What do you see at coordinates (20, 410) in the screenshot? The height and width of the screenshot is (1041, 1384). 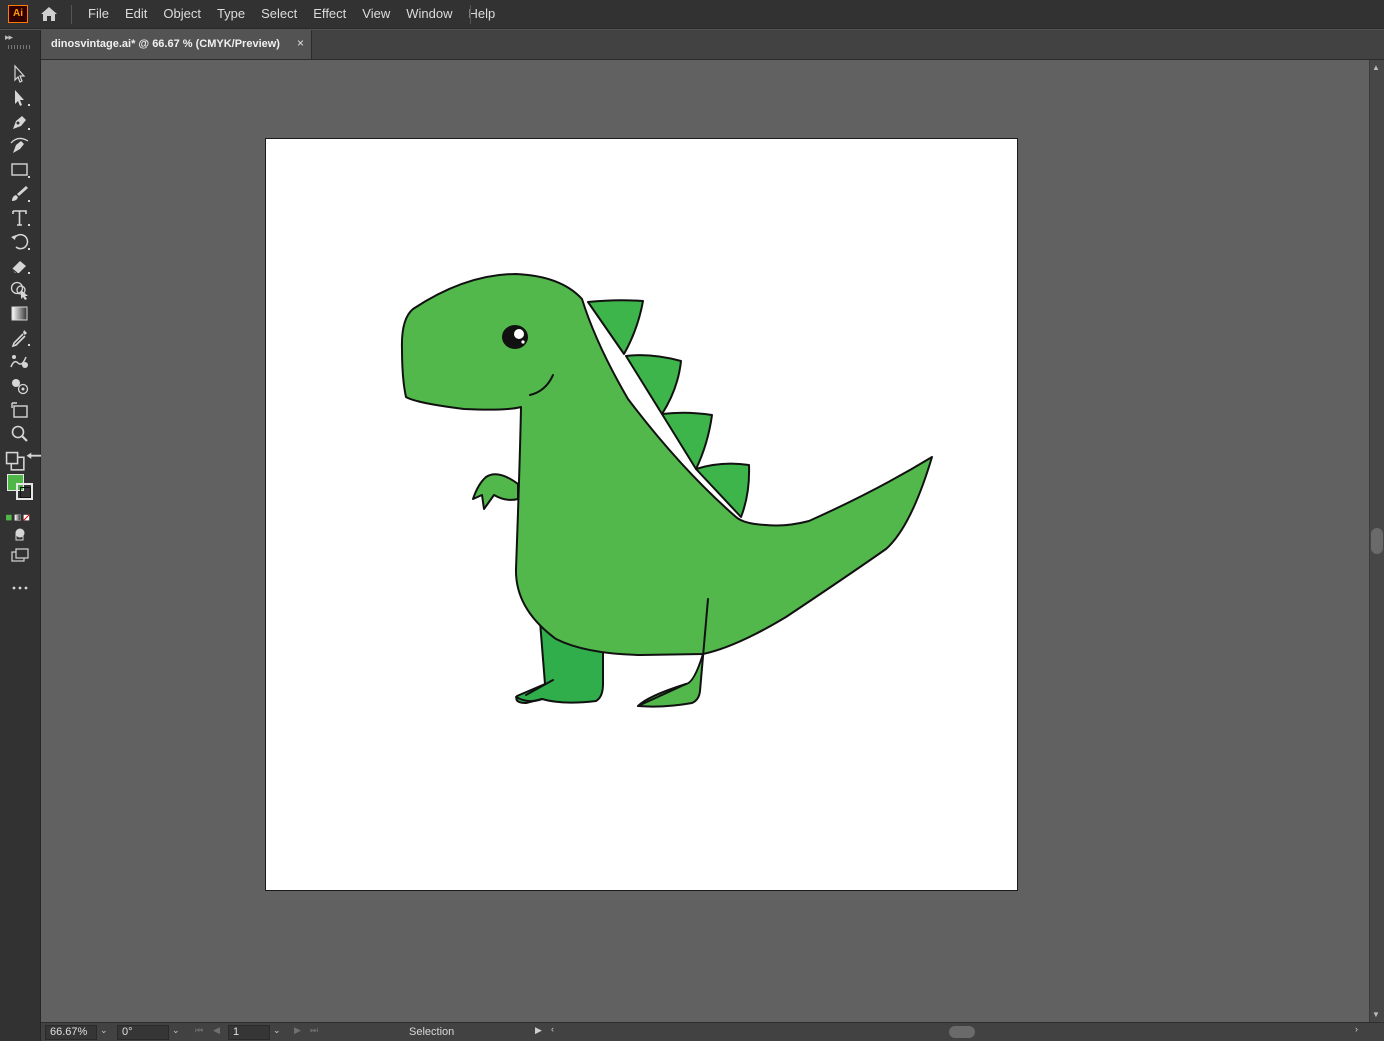 I see `artboard-tool-icon` at bounding box center [20, 410].